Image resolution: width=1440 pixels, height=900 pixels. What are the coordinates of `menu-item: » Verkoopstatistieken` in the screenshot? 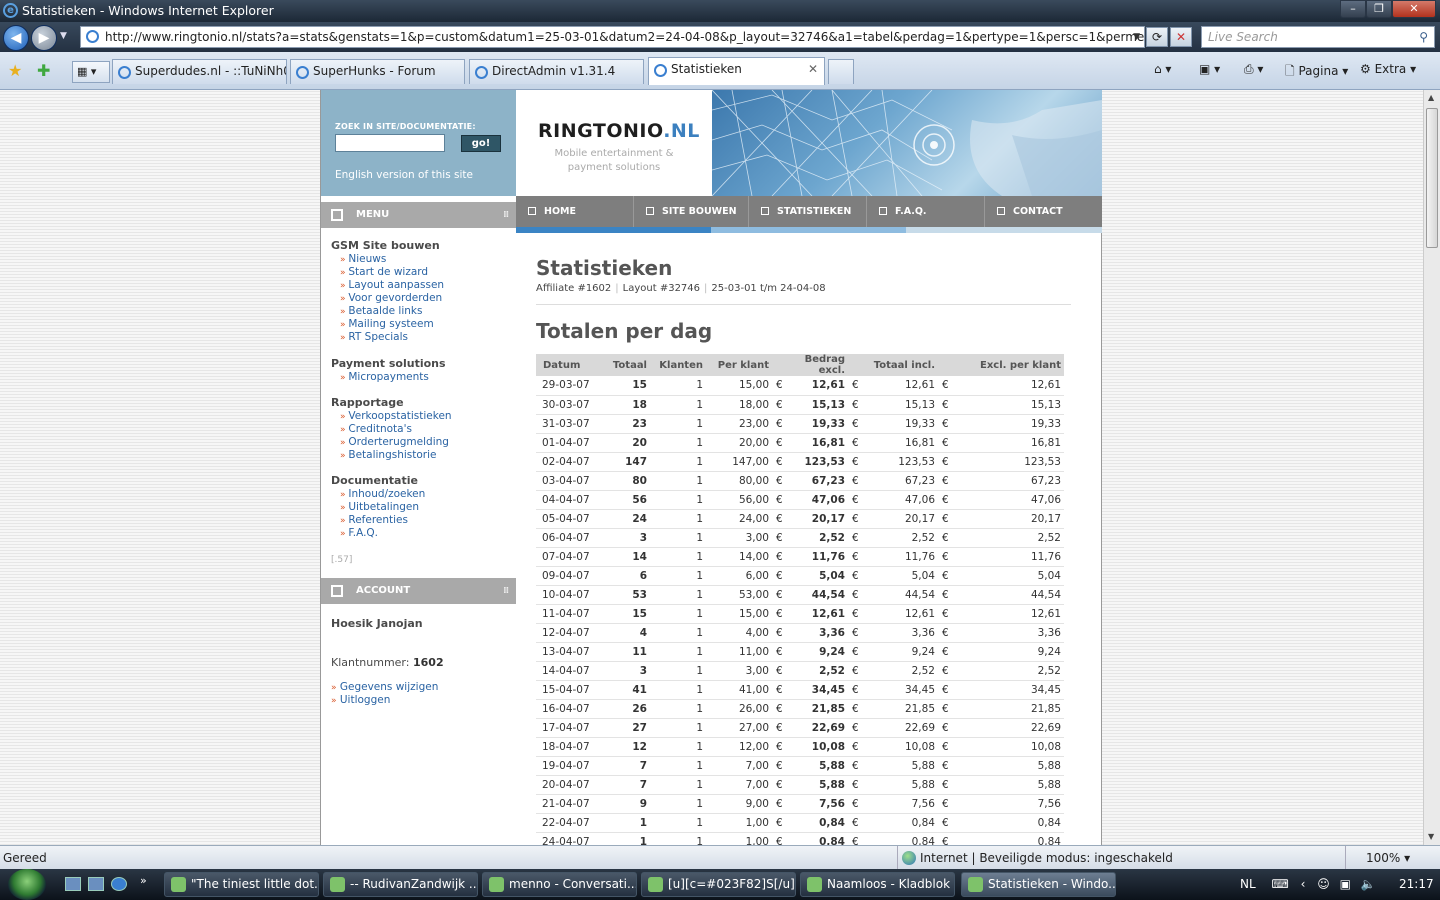 It's located at (391, 416).